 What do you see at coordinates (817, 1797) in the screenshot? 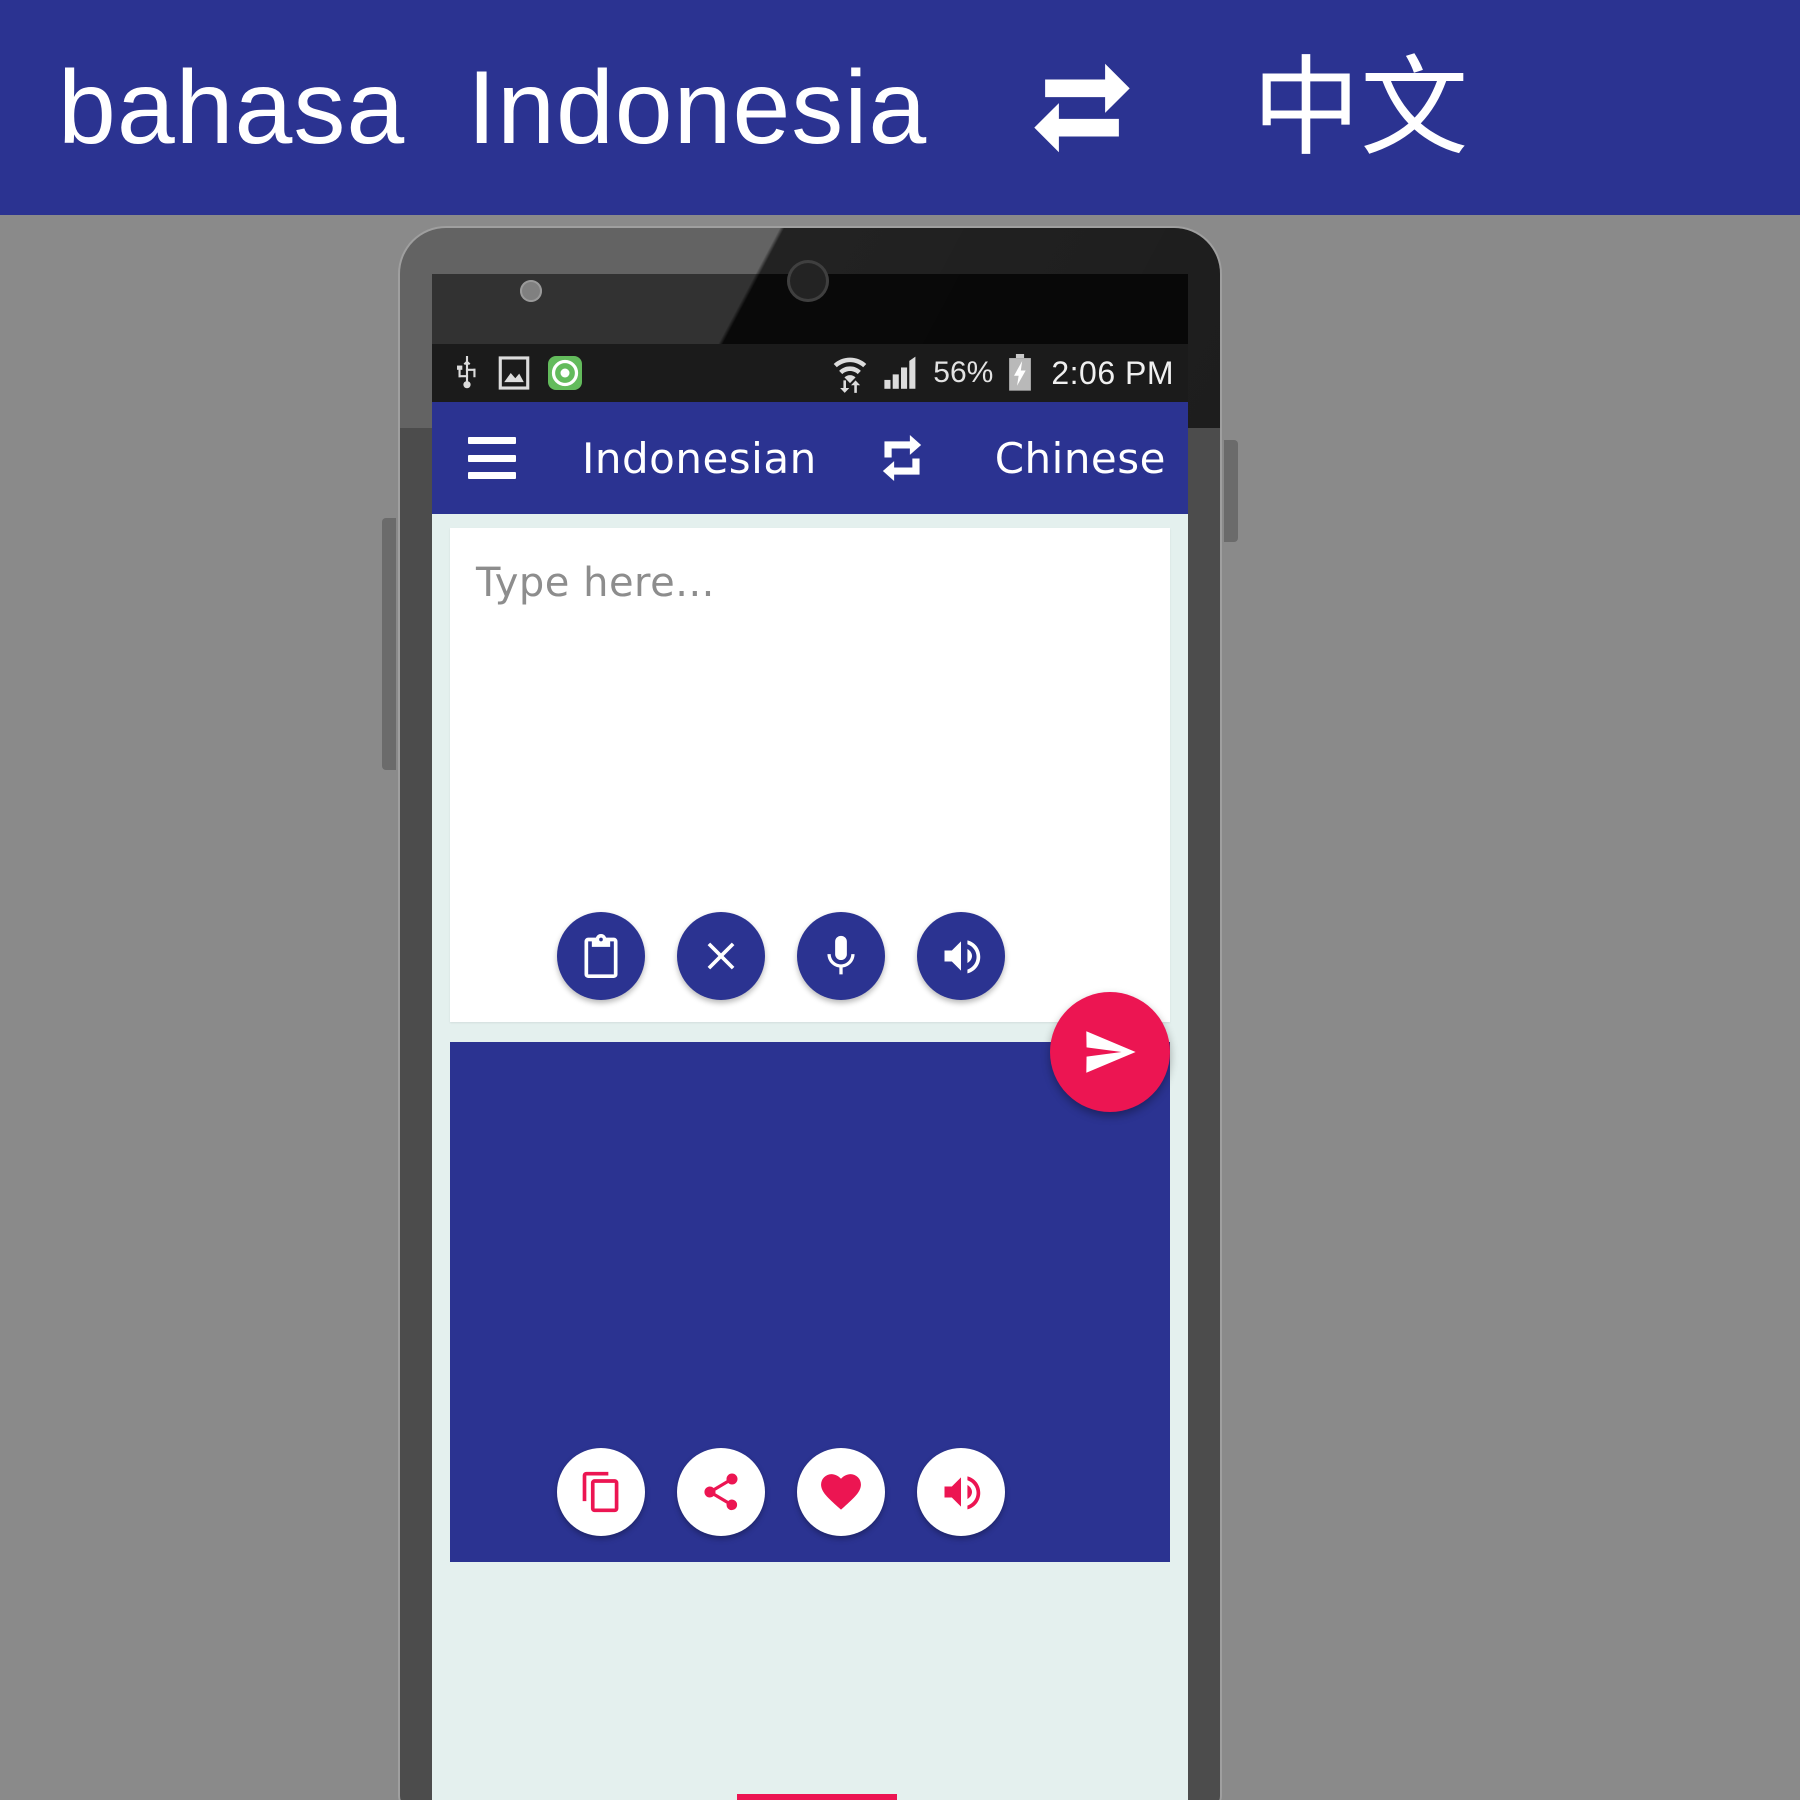
I see `bottom-accent-strip` at bounding box center [817, 1797].